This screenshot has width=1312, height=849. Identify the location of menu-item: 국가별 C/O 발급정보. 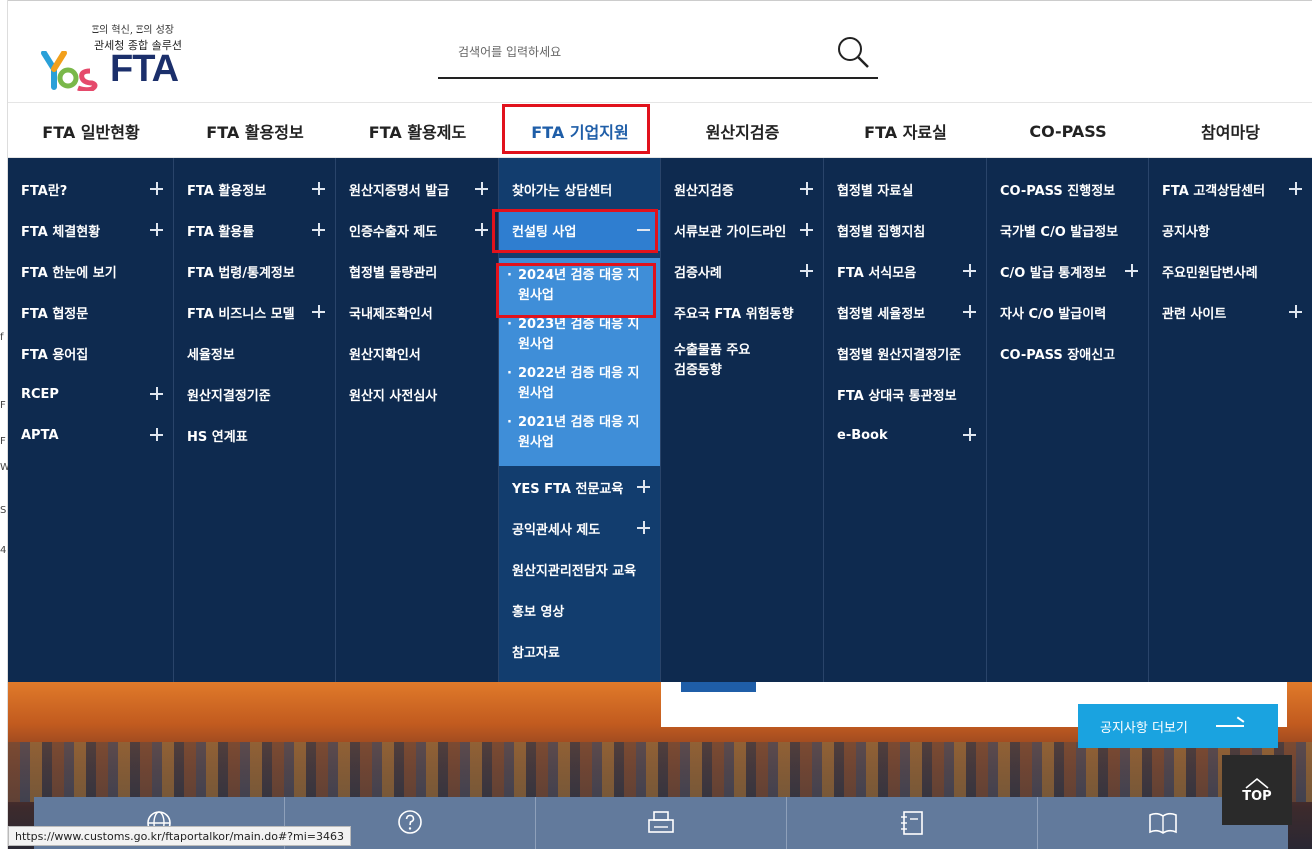
(1067, 230).